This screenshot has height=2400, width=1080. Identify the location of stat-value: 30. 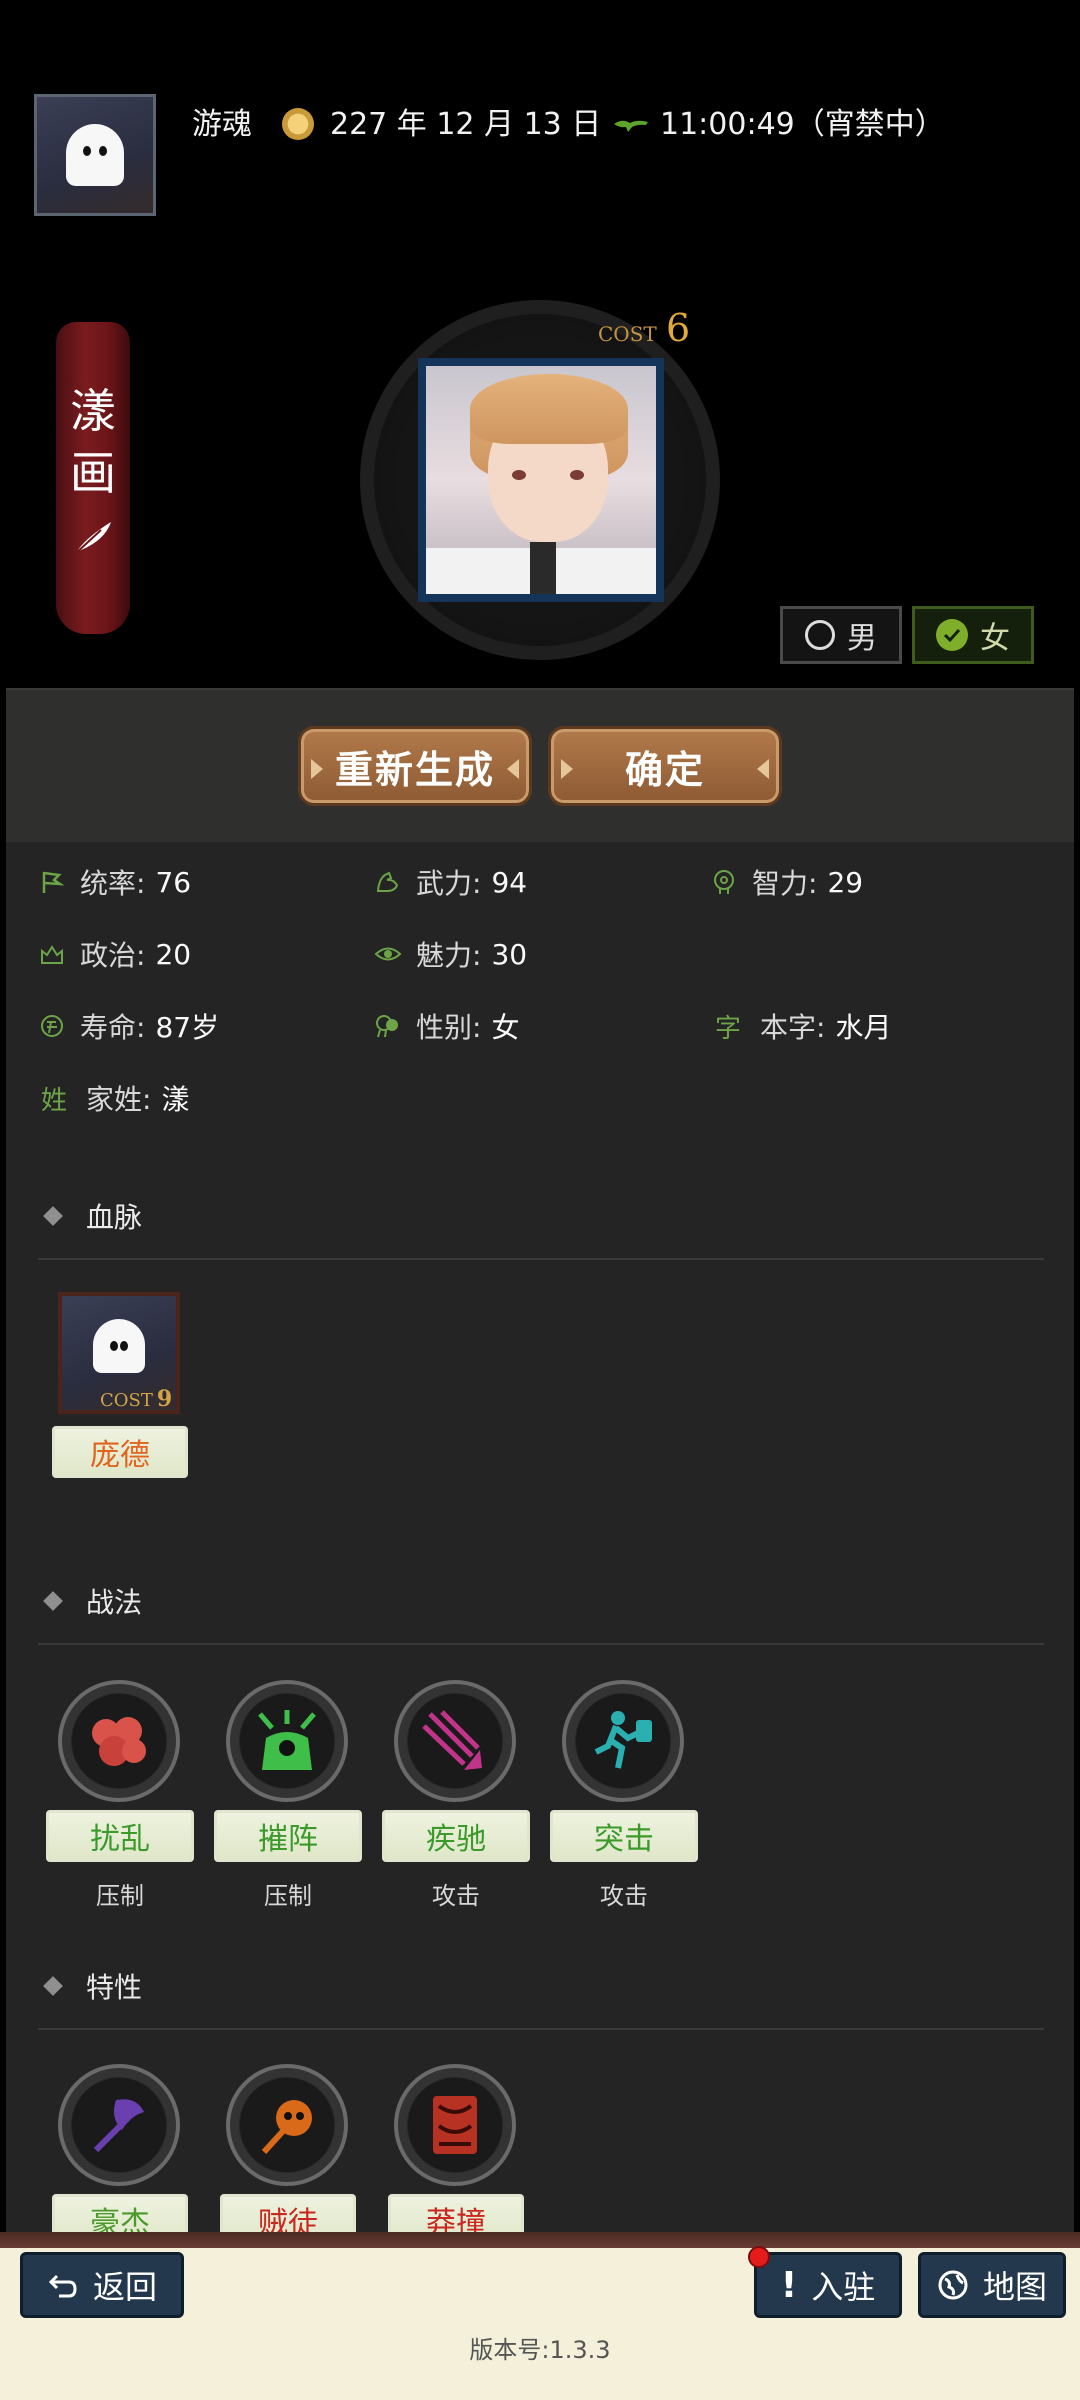
(509, 954).